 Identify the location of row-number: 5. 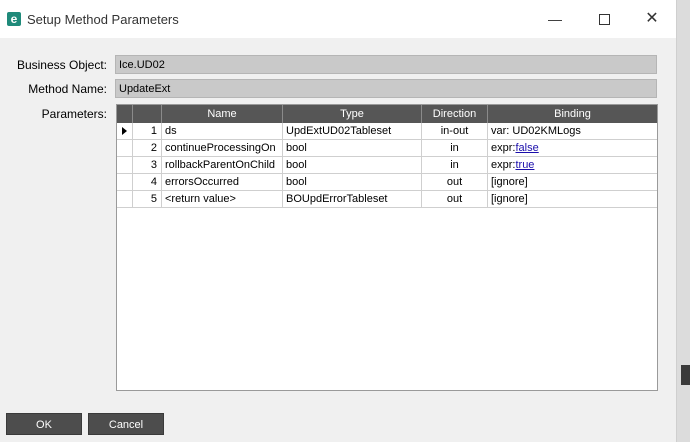
(147, 199).